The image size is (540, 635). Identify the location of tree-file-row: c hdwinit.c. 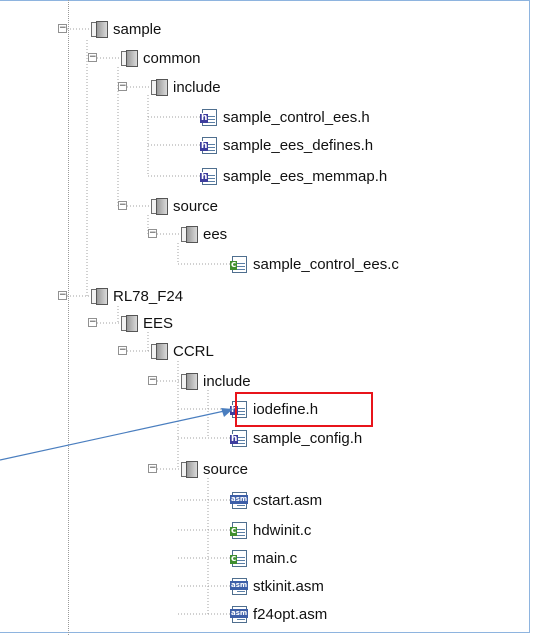
(270, 530).